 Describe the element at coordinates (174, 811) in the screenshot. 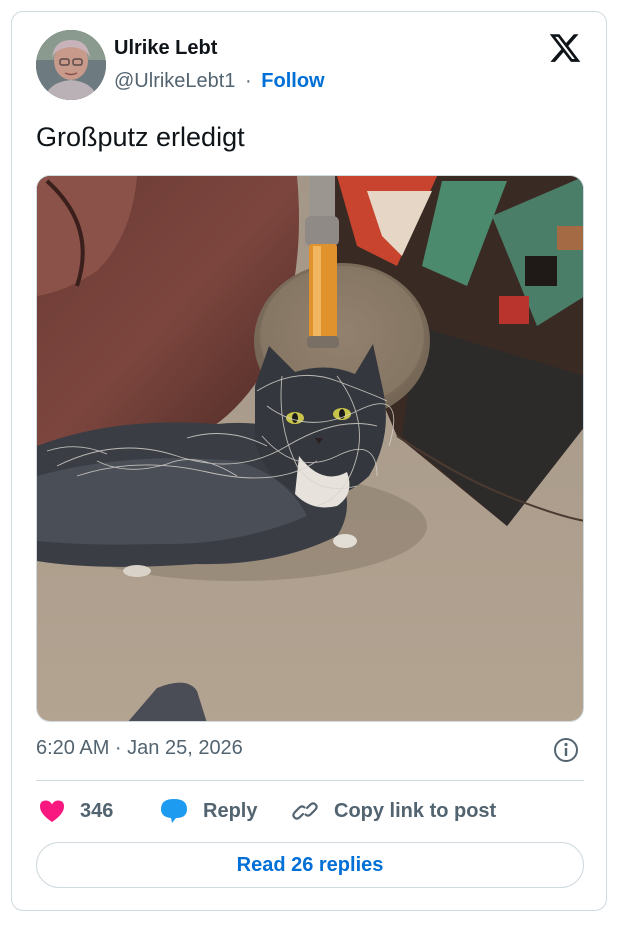

I see `reply-bubble-icon` at that location.